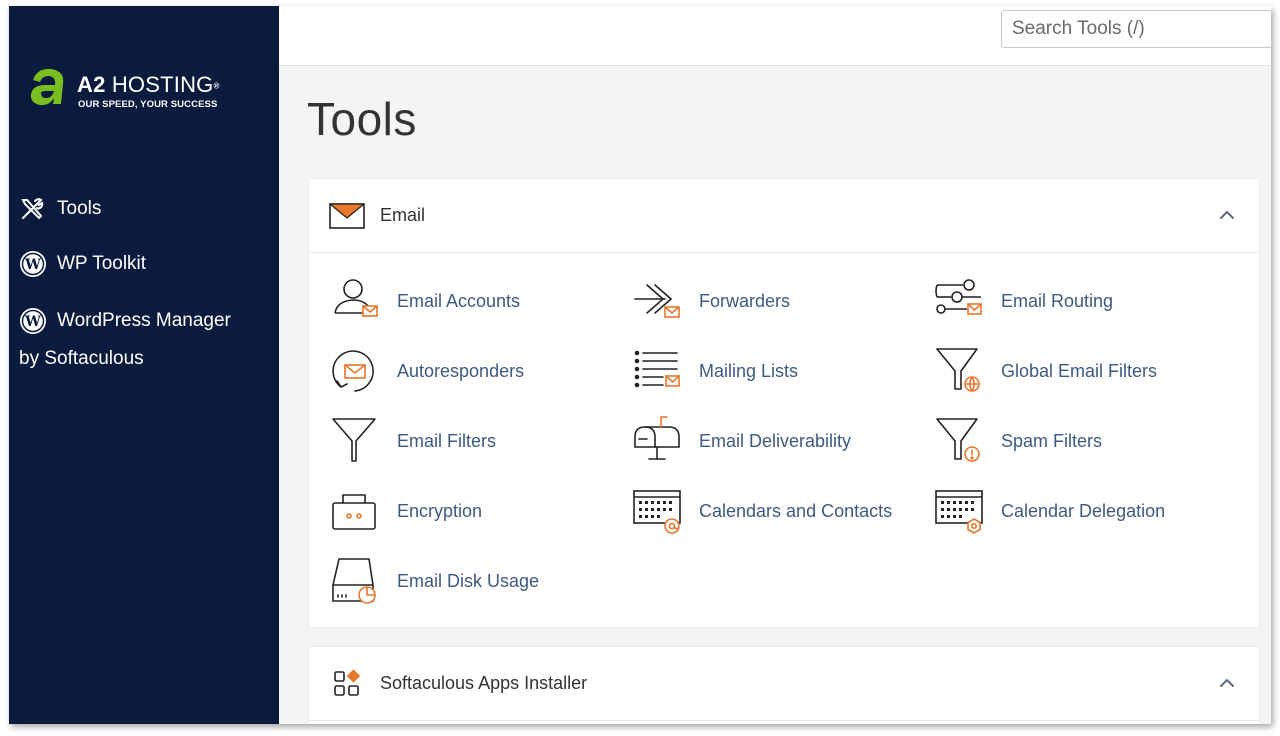 The width and height of the screenshot is (1280, 736). I want to click on tool-label: Spam Filters, so click(1052, 440).